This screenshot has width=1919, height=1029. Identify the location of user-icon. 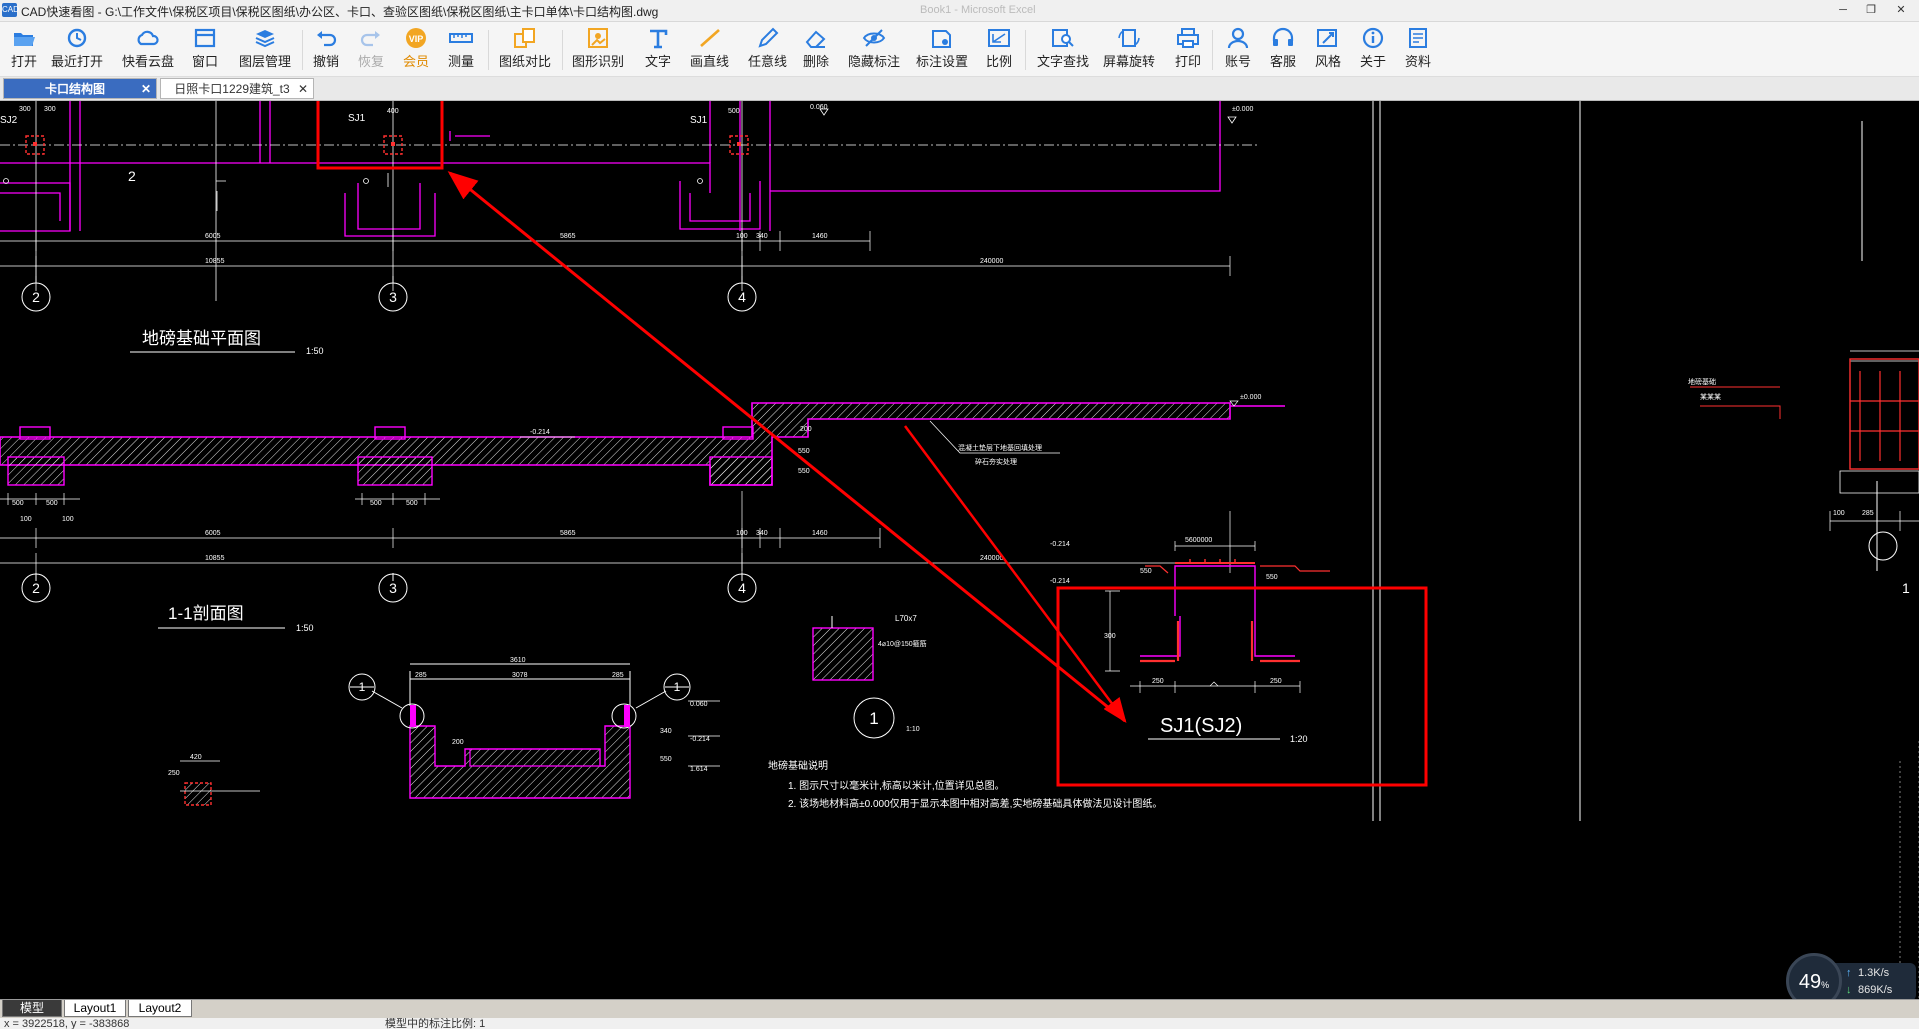
(1238, 38).